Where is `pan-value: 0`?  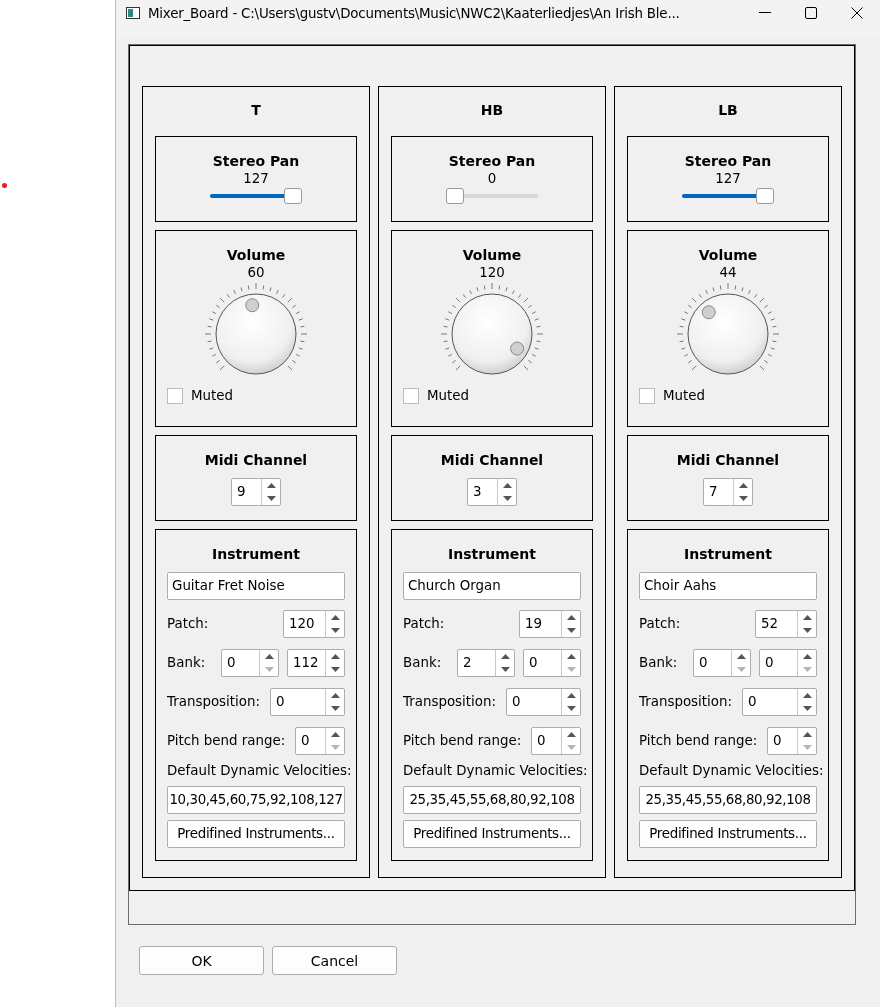
pan-value: 0 is located at coordinates (492, 178).